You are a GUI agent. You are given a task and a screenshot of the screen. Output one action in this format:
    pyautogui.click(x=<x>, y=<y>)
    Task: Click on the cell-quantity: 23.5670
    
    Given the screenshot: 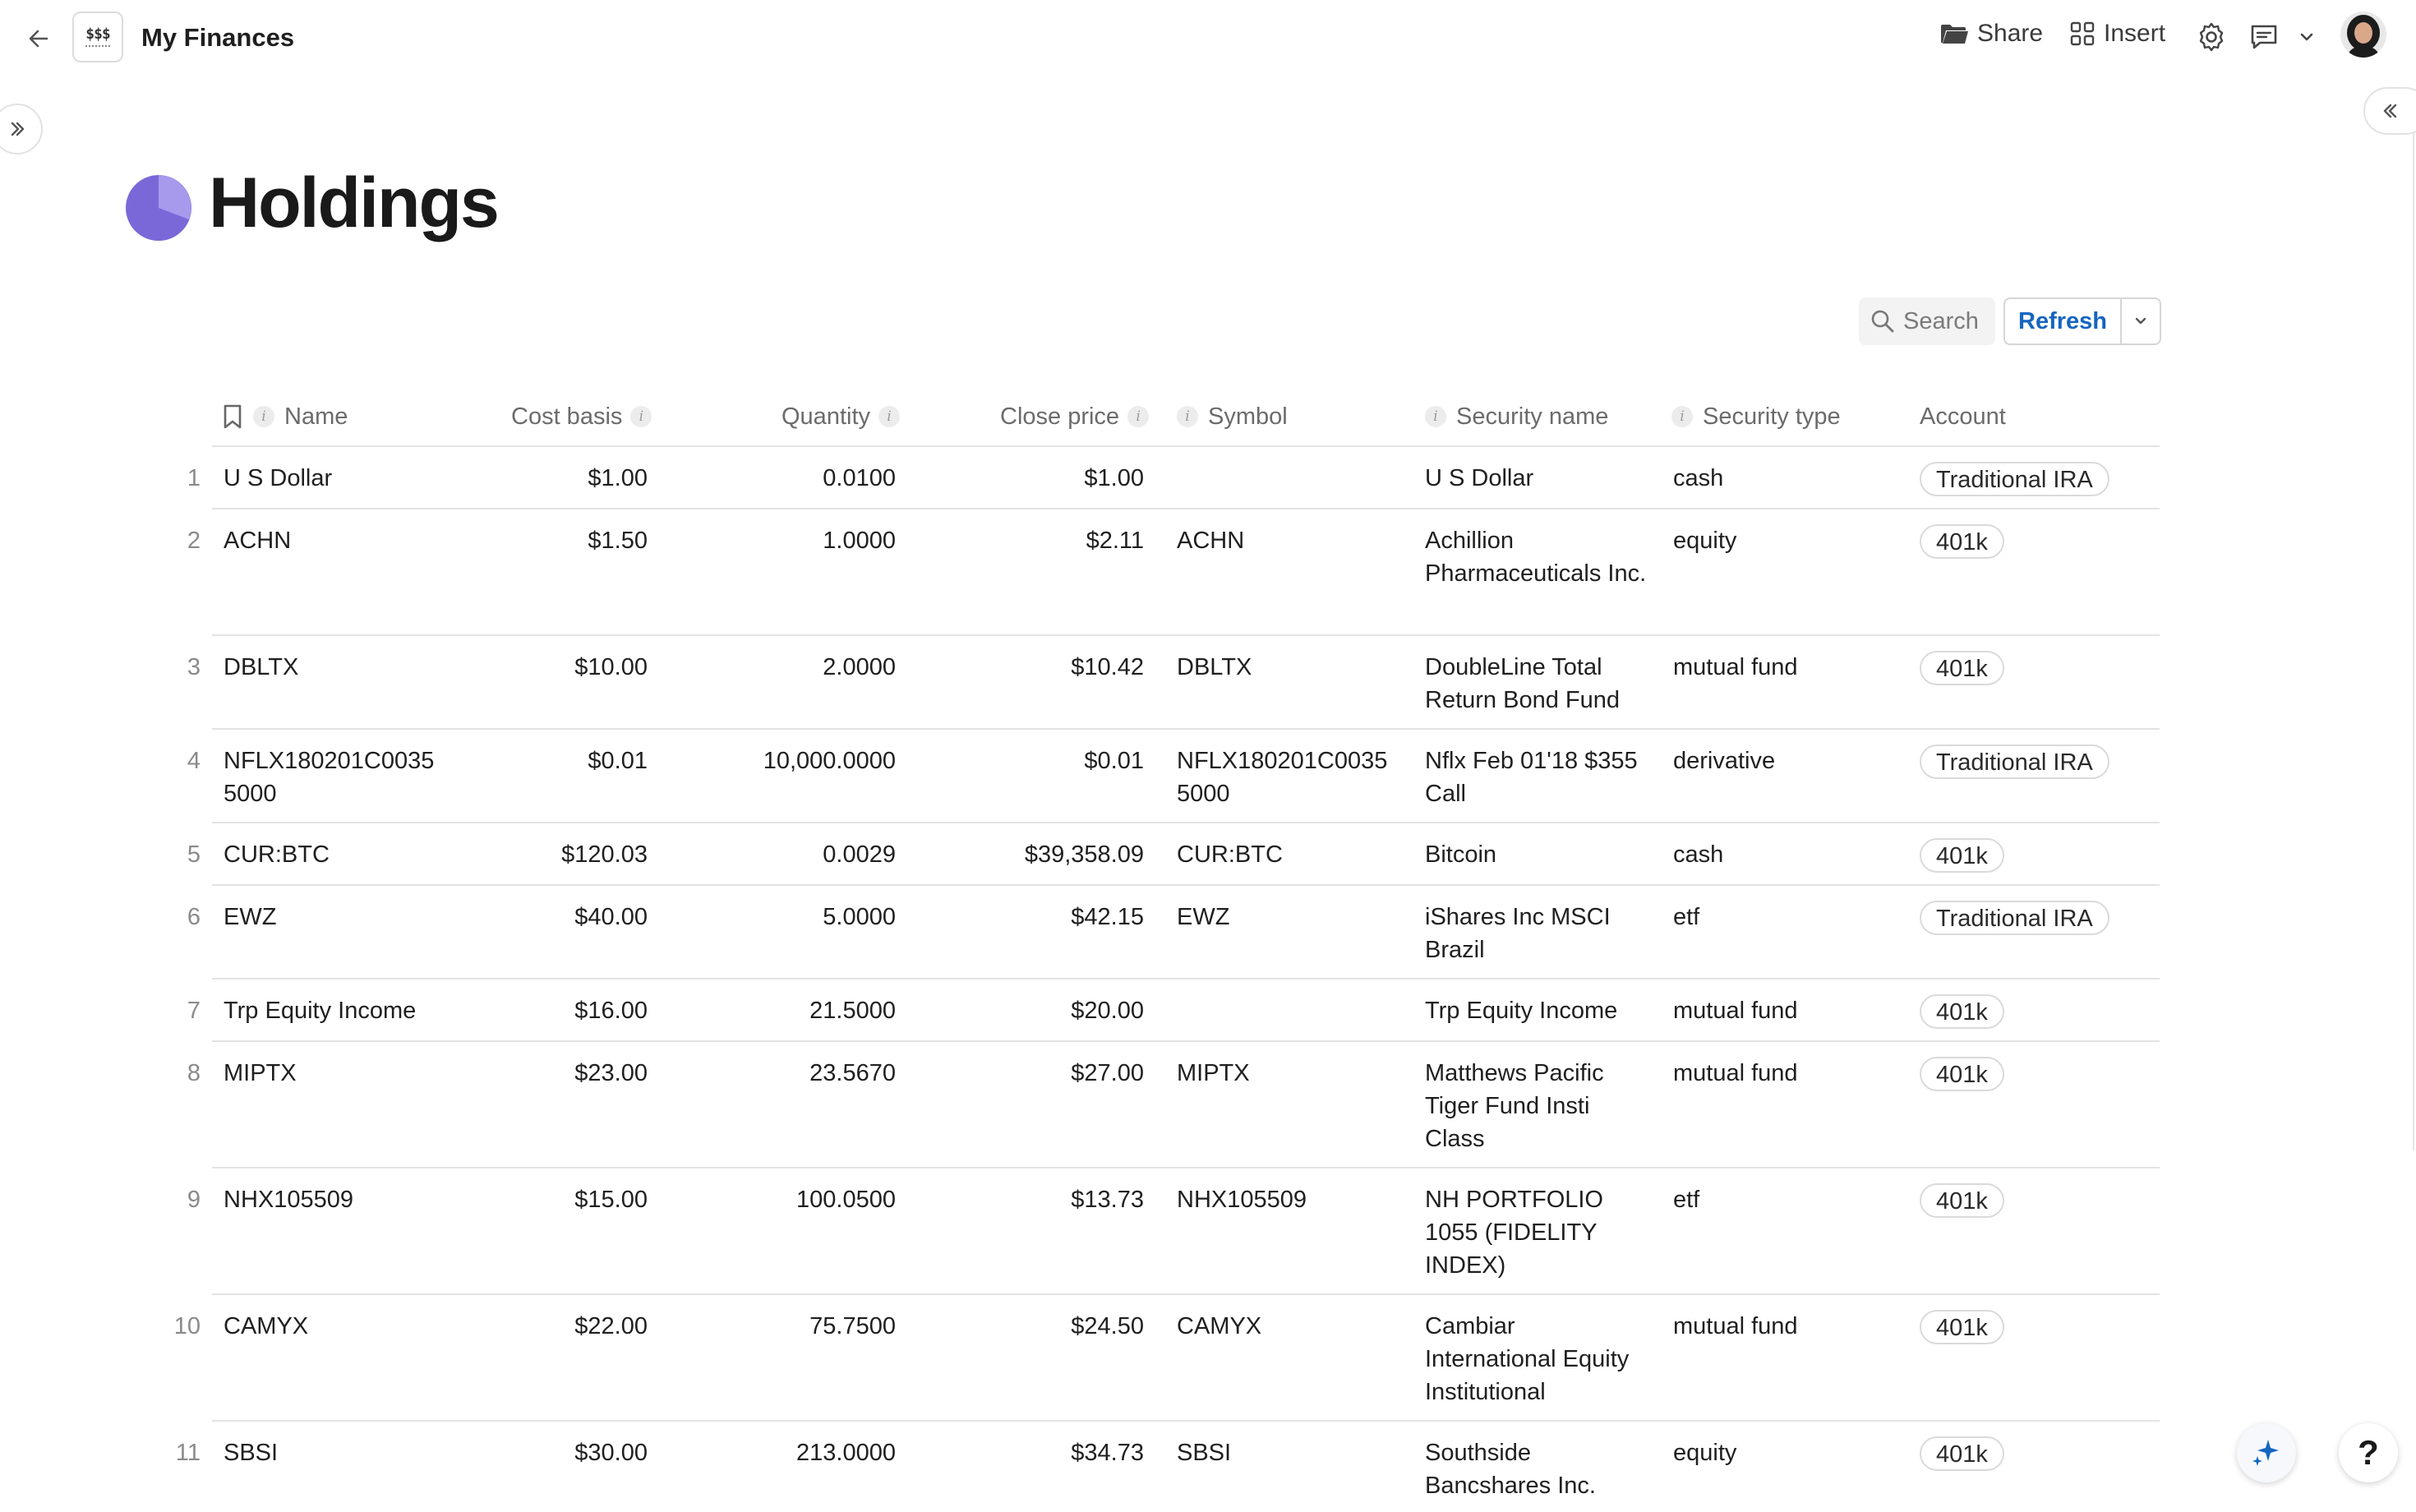 What is the action you would take?
    pyautogui.click(x=798, y=1073)
    